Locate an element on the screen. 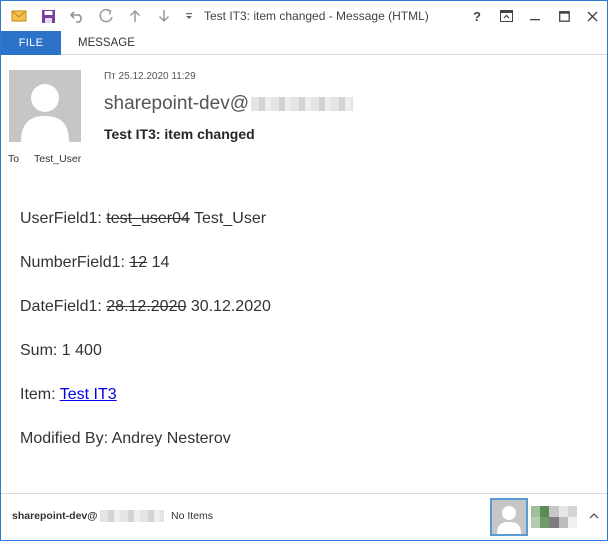 The image size is (608, 541). minimize-button is located at coordinates (535, 16).